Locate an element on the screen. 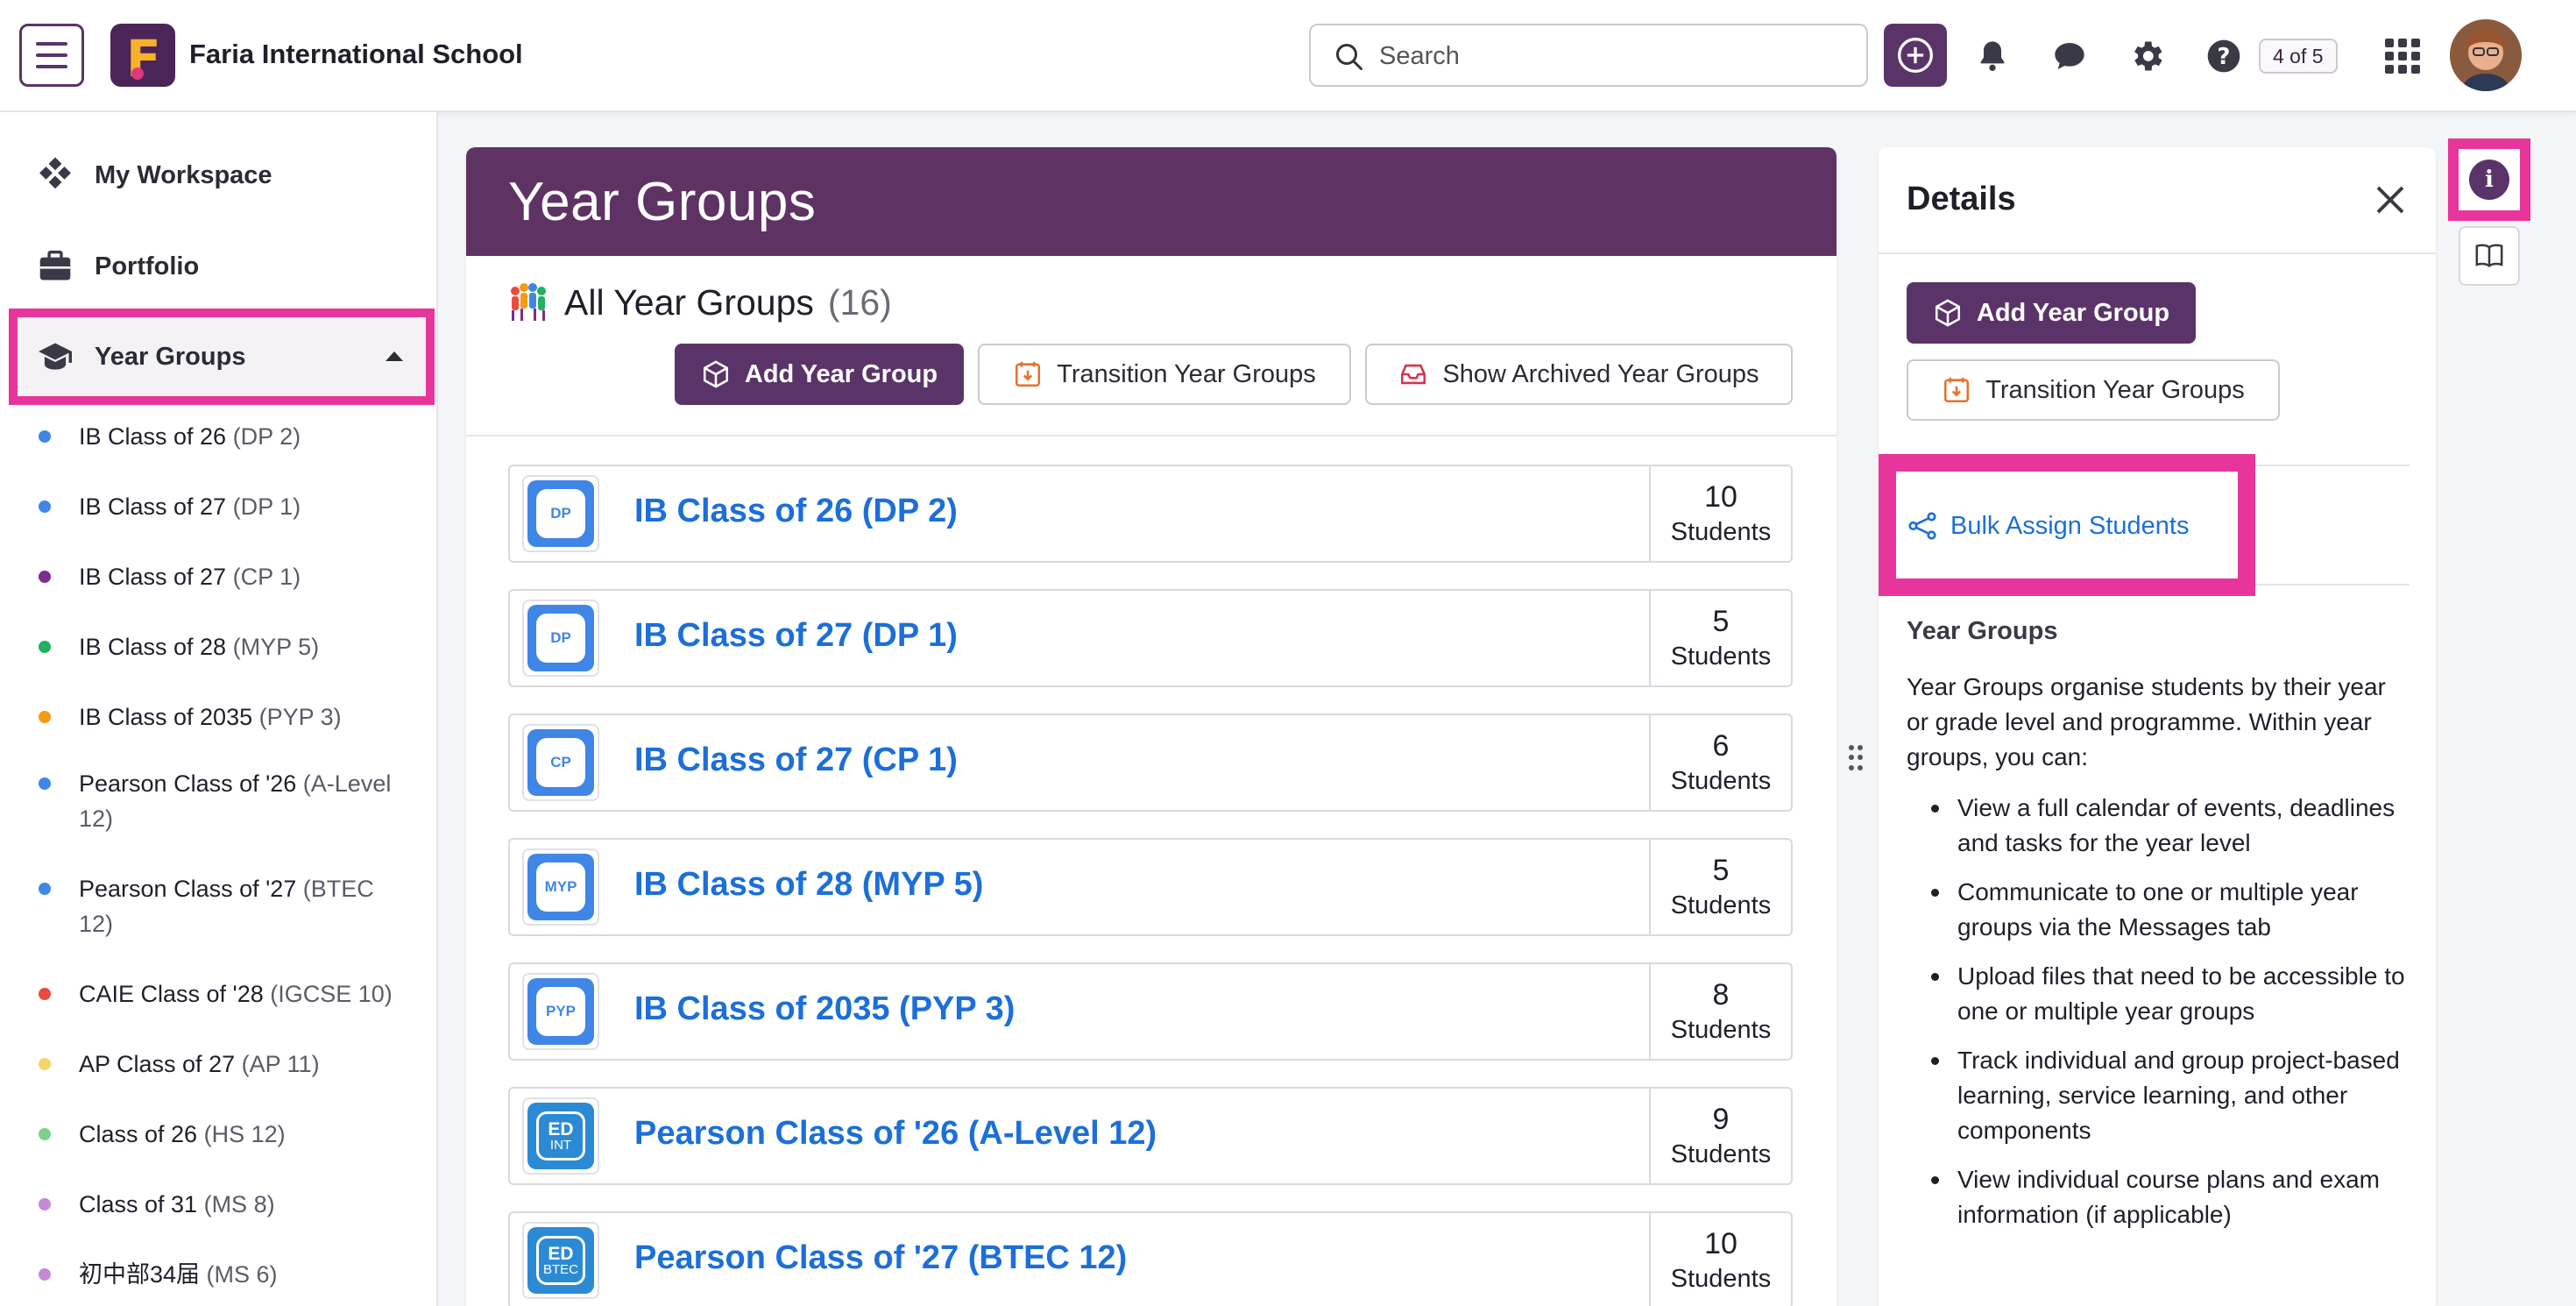 The image size is (2576, 1306). search-input is located at coordinates (1607, 56).